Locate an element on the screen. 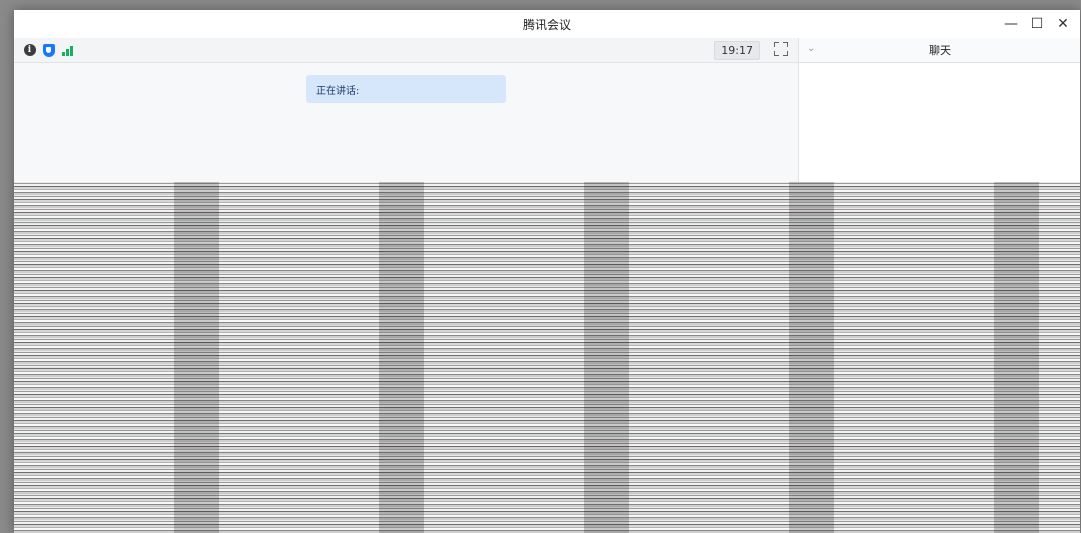 The image size is (1081, 533). window-title: 腾讯会议 is located at coordinates (546, 24).